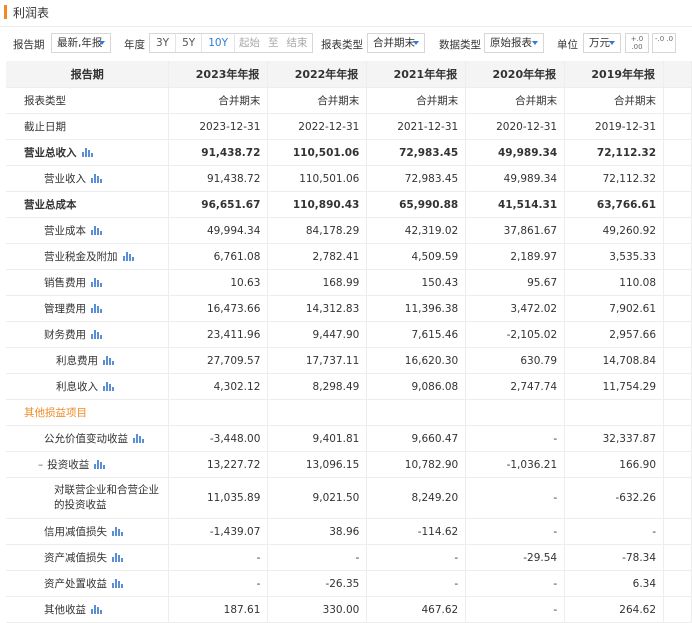  Describe the element at coordinates (218, 74) in the screenshot. I see `header-2023: 2023年年报` at that location.